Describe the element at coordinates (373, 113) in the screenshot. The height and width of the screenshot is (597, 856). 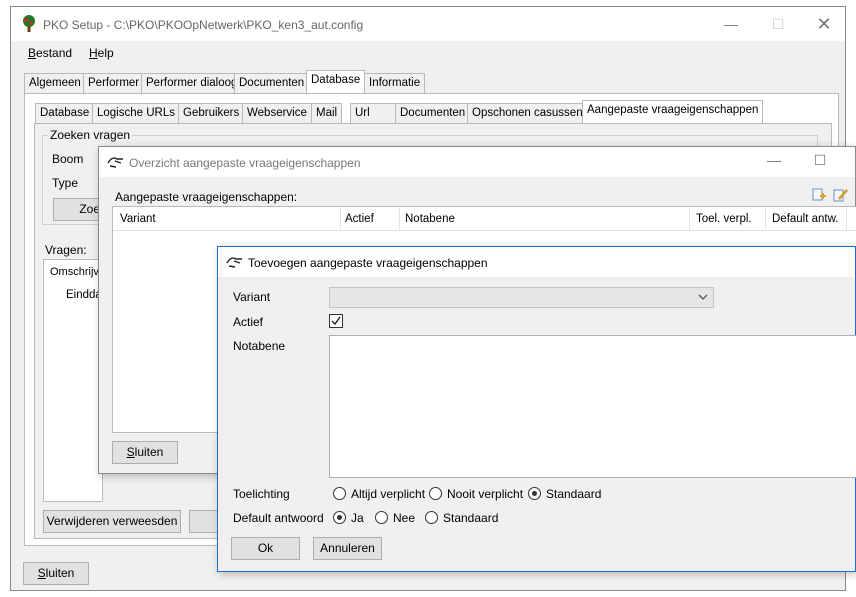
I see `subtab-url: Url` at that location.